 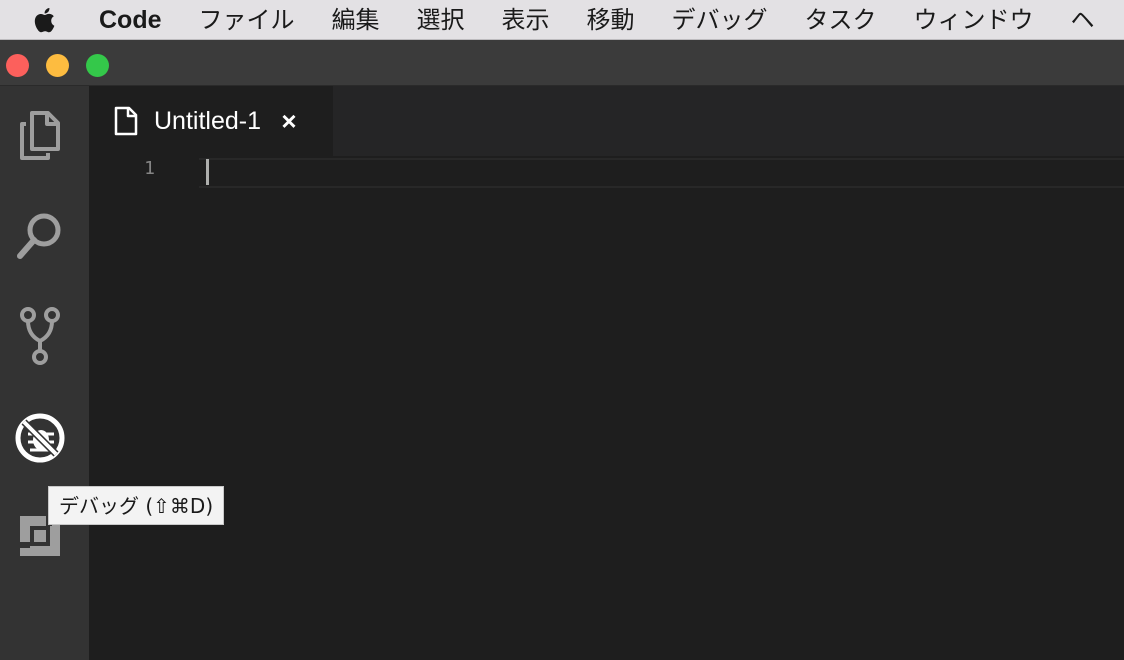 What do you see at coordinates (441, 19) in the screenshot?
I see `menu-selection: 選択` at bounding box center [441, 19].